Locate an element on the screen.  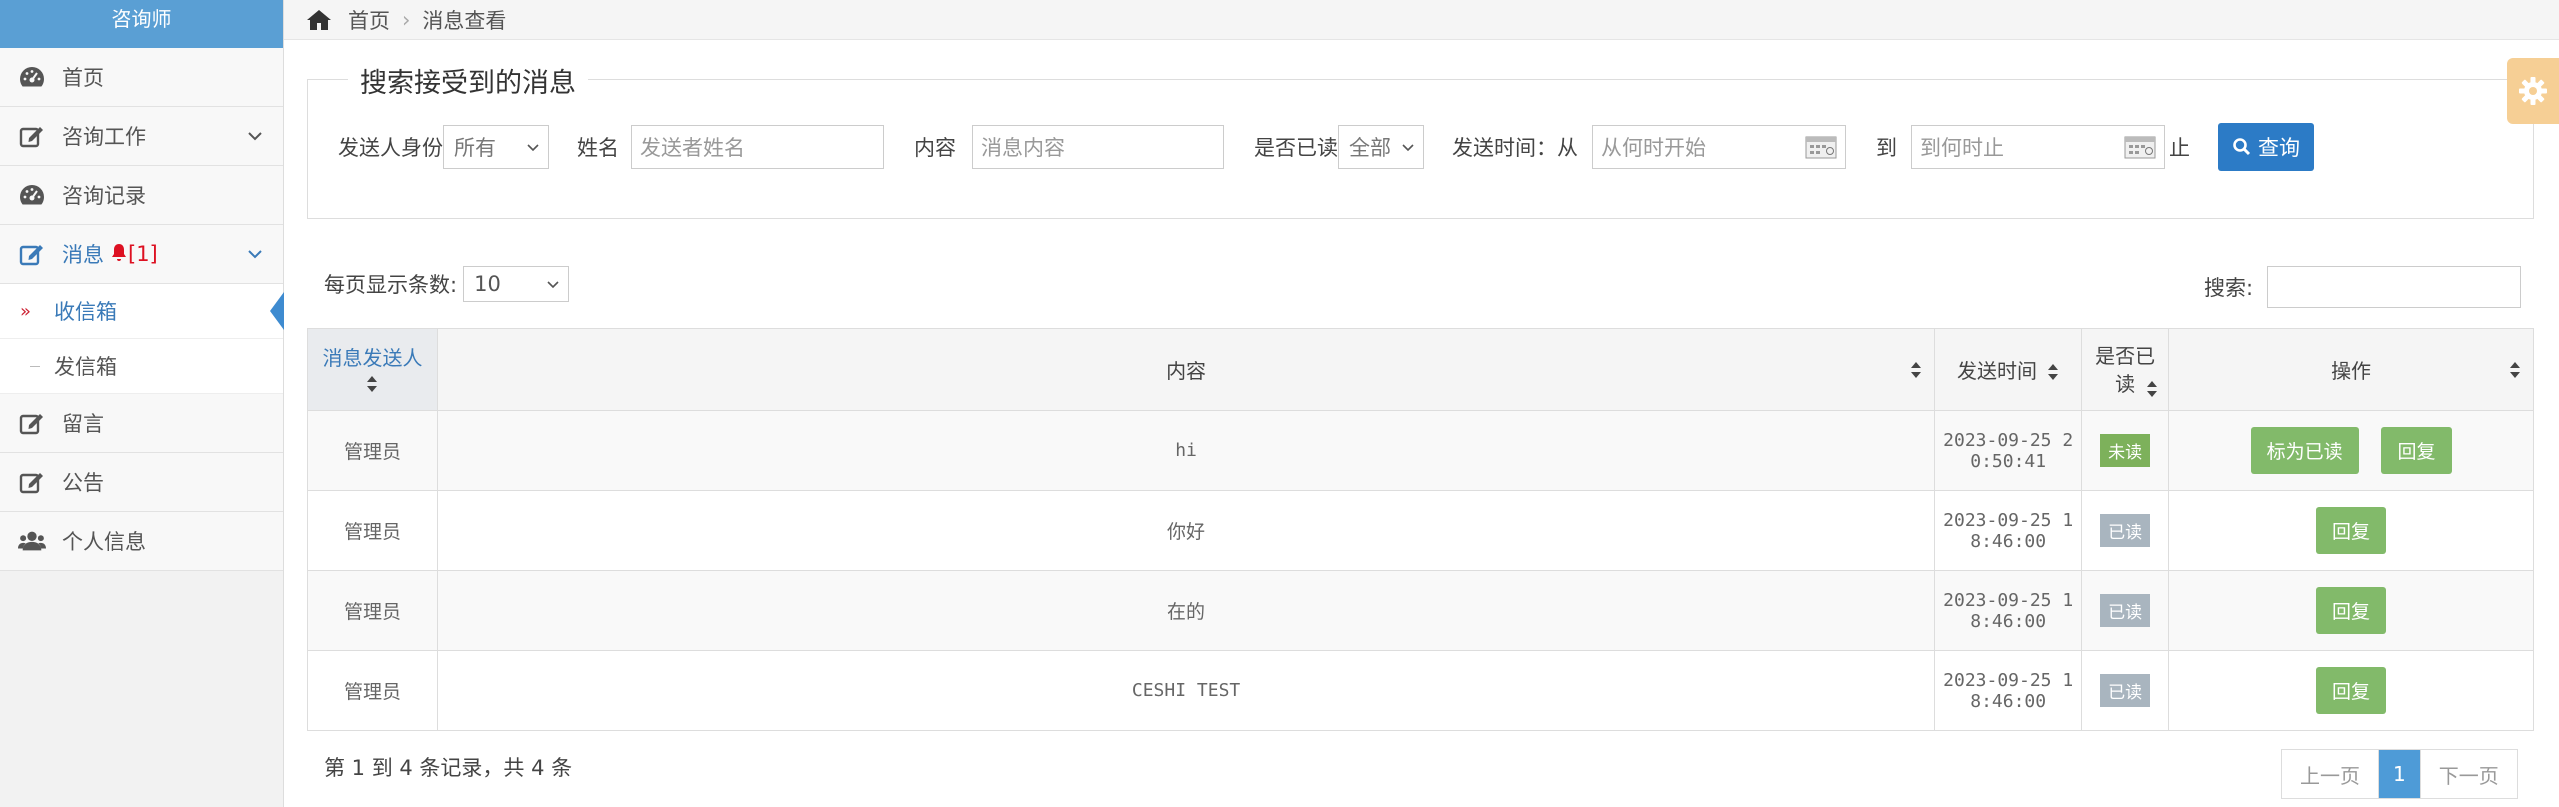
next-page-button: 下一页 is located at coordinates (2469, 774).